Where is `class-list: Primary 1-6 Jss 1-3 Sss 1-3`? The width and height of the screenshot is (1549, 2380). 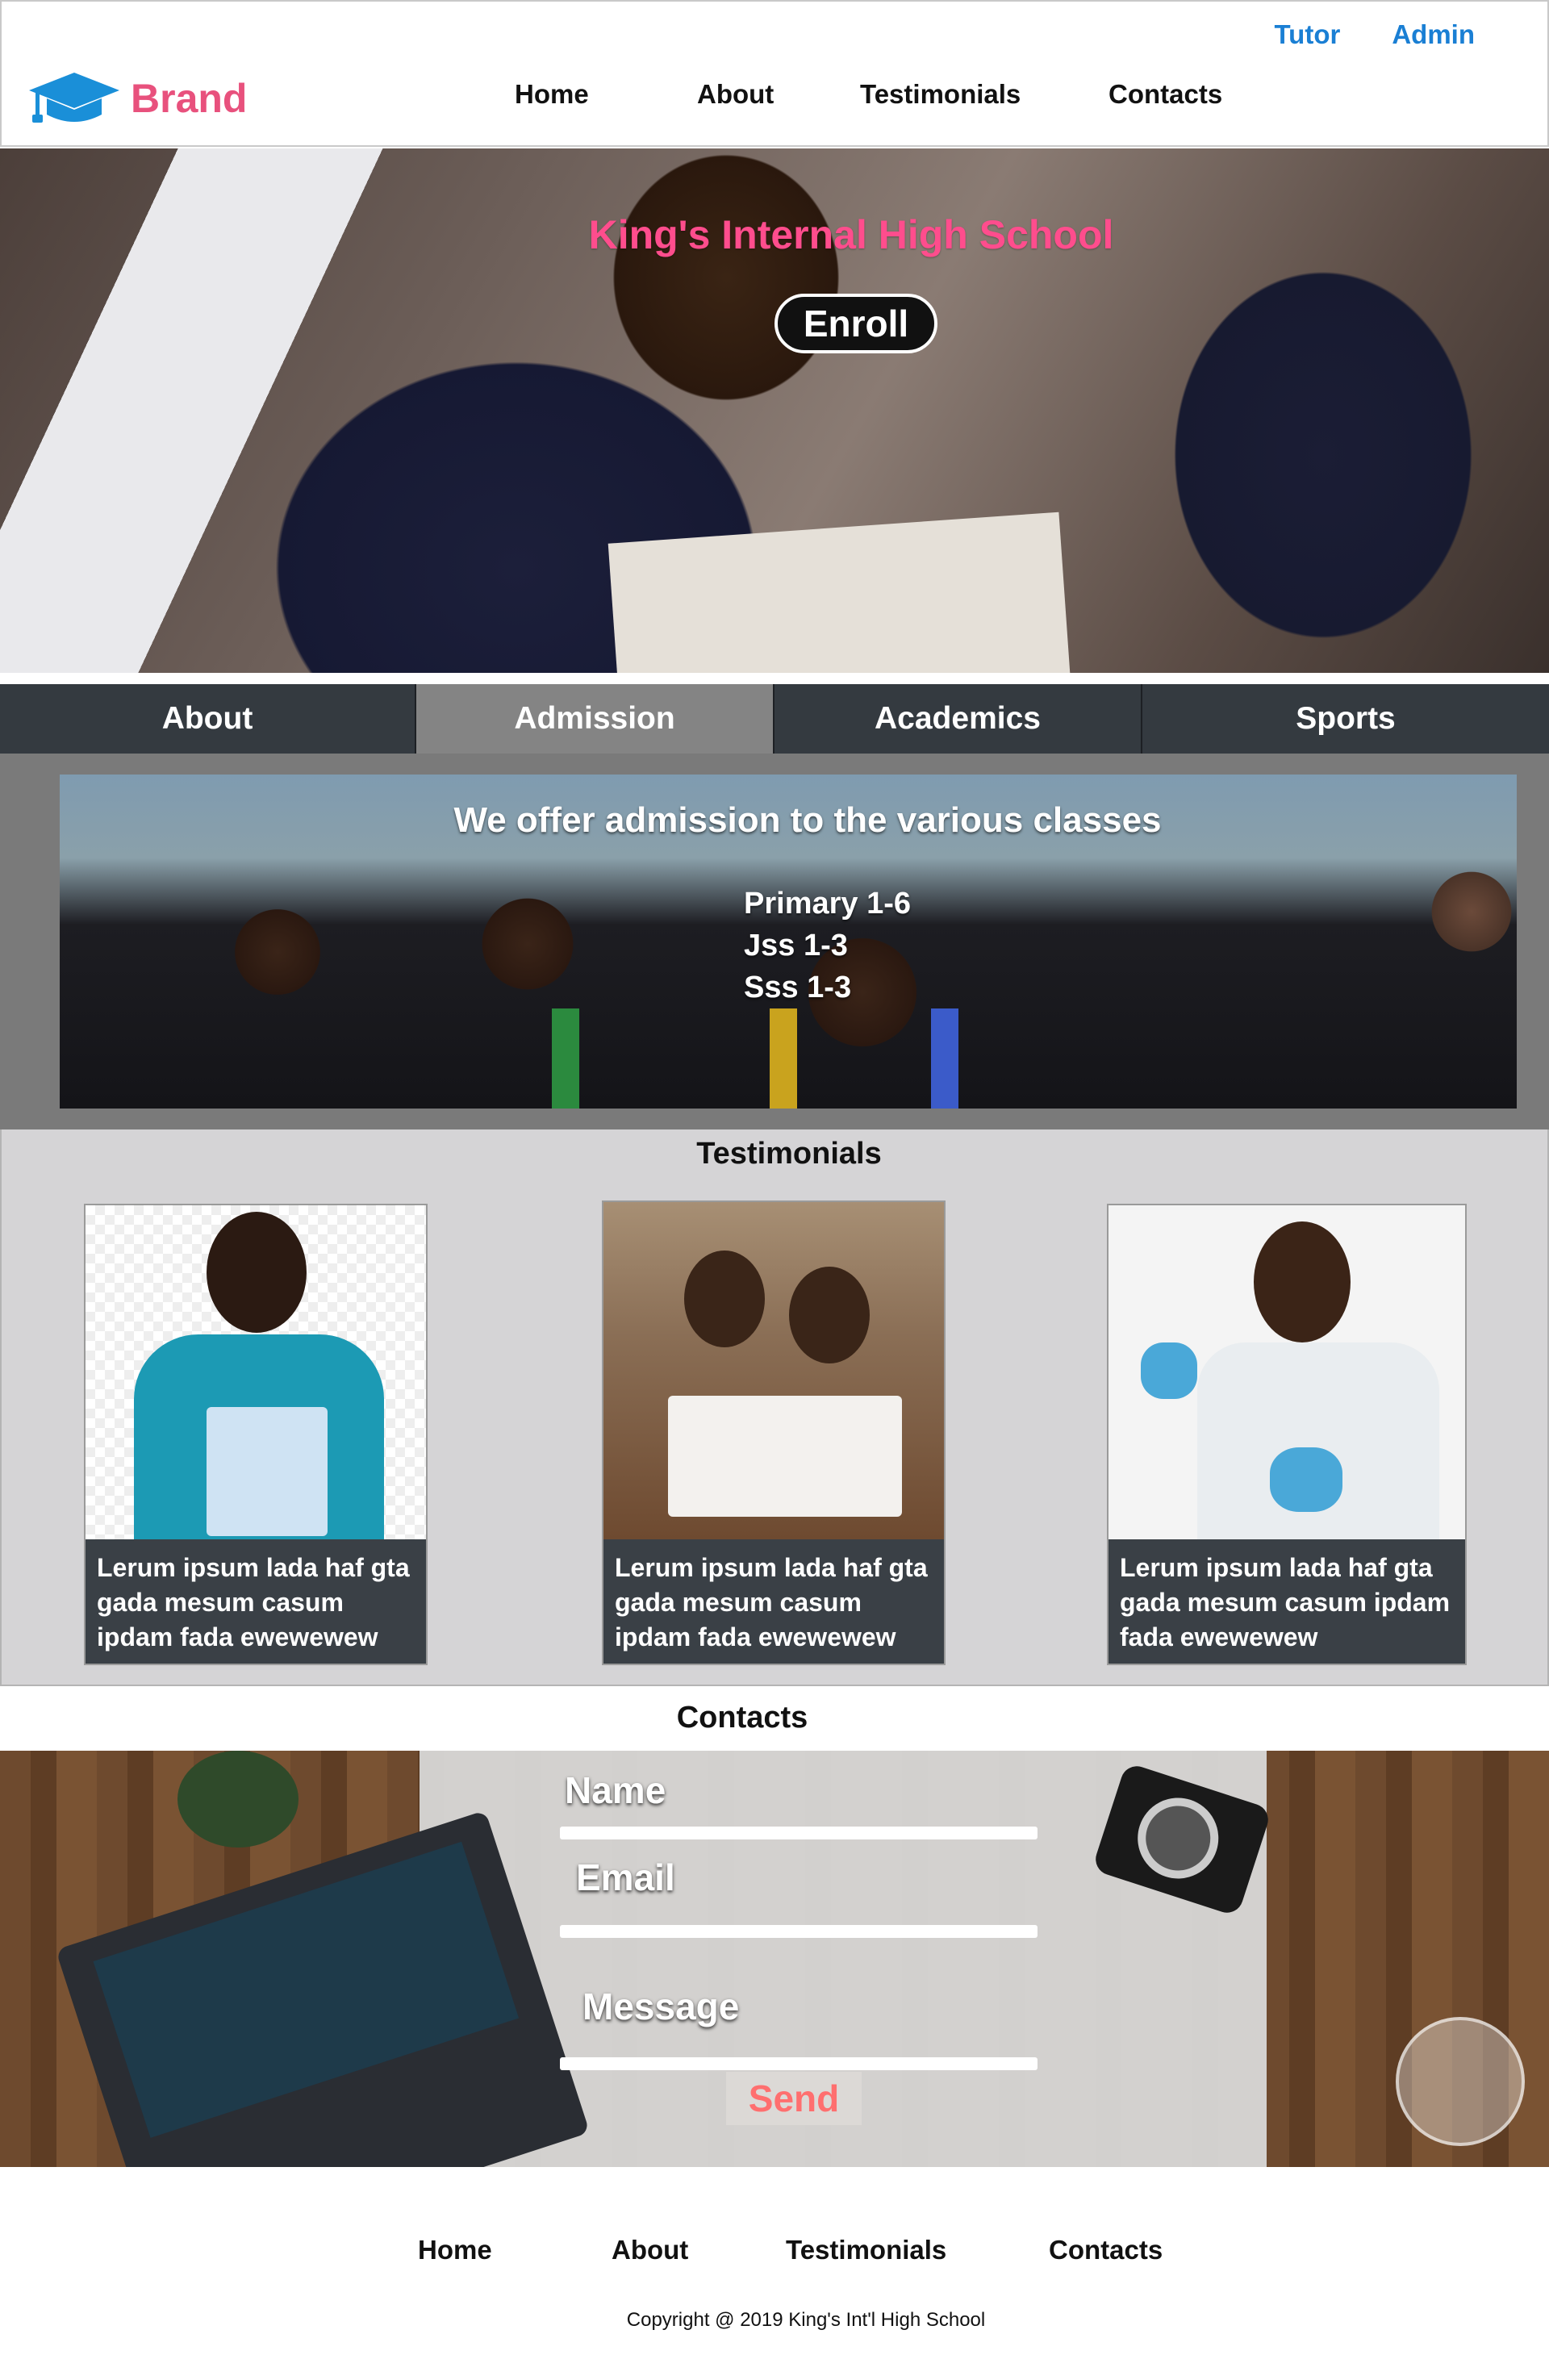 class-list: Primary 1-6 Jss 1-3 Sss 1-3 is located at coordinates (827, 946).